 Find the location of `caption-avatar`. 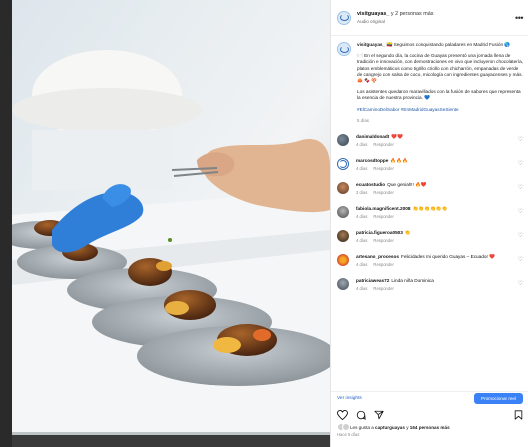

caption-avatar is located at coordinates (344, 49).